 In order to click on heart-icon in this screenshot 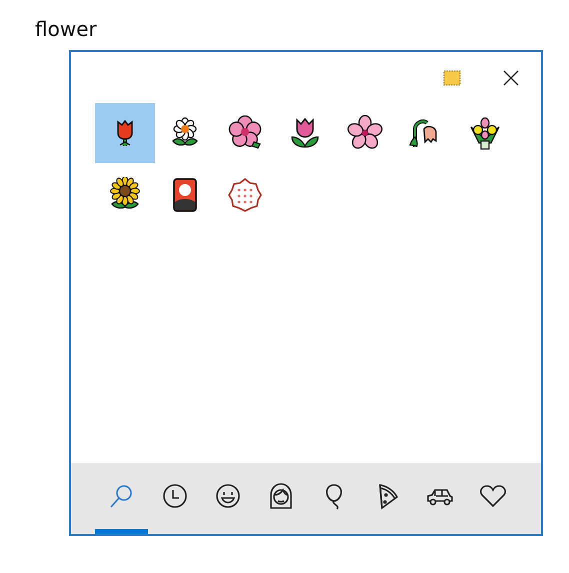, I will do `click(492, 496)`.